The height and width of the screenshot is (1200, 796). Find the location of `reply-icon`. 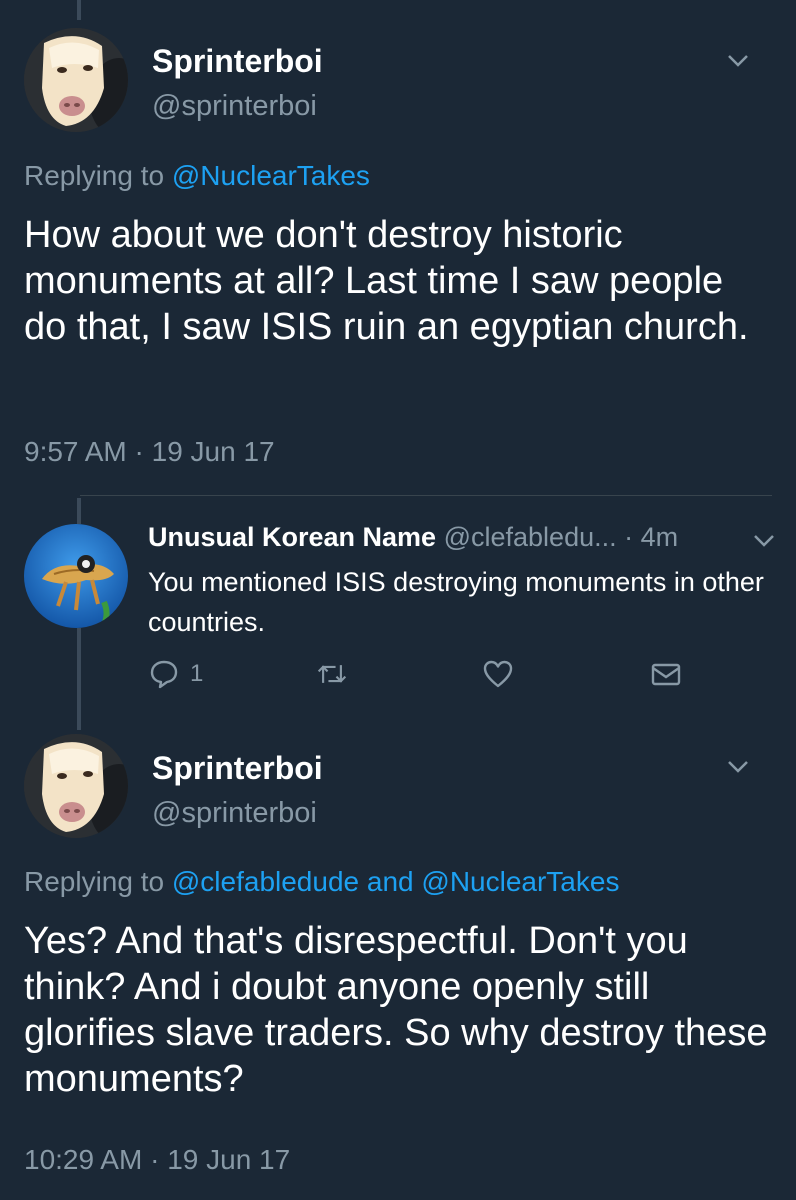

reply-icon is located at coordinates (164, 674).